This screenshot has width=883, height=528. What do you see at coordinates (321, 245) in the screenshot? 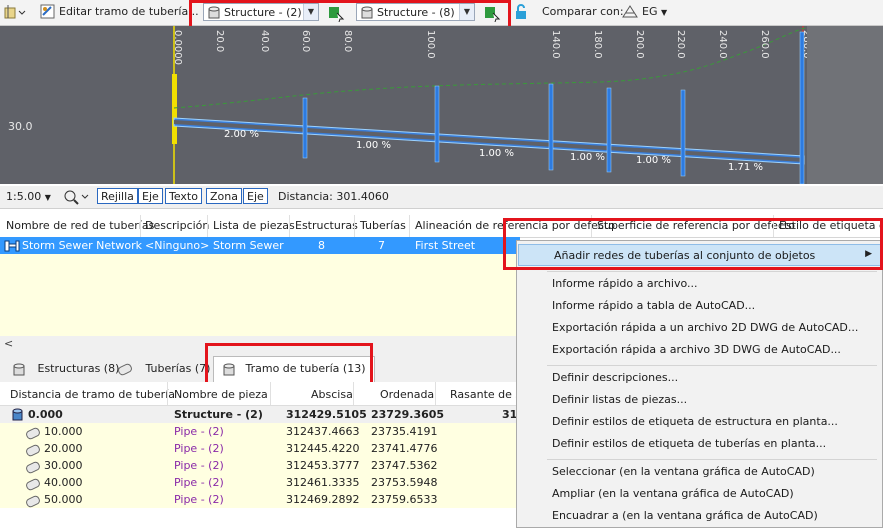
I see `network-structures: 8` at bounding box center [321, 245].